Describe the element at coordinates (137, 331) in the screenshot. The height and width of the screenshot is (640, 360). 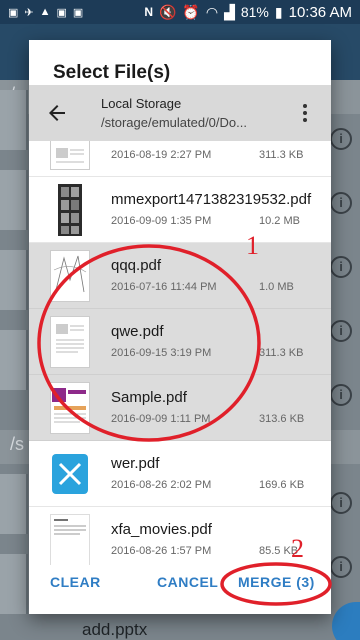
I see `file-name: qwe.pdf` at that location.